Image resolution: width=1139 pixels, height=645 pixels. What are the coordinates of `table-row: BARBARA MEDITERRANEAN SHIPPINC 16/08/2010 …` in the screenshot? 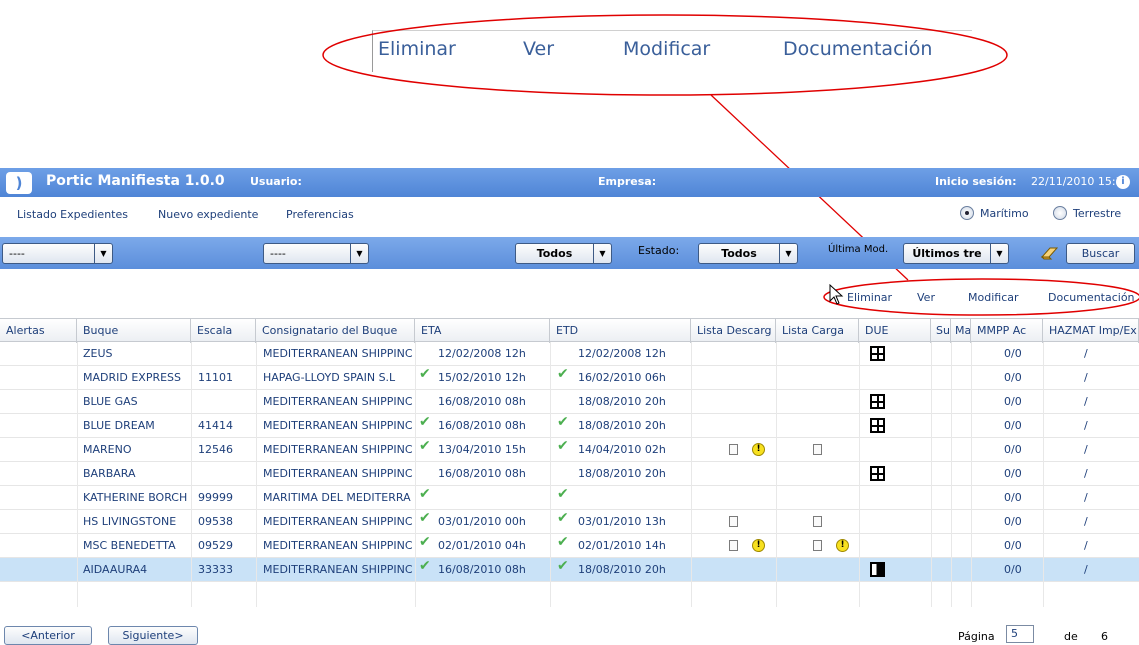 It's located at (569, 474).